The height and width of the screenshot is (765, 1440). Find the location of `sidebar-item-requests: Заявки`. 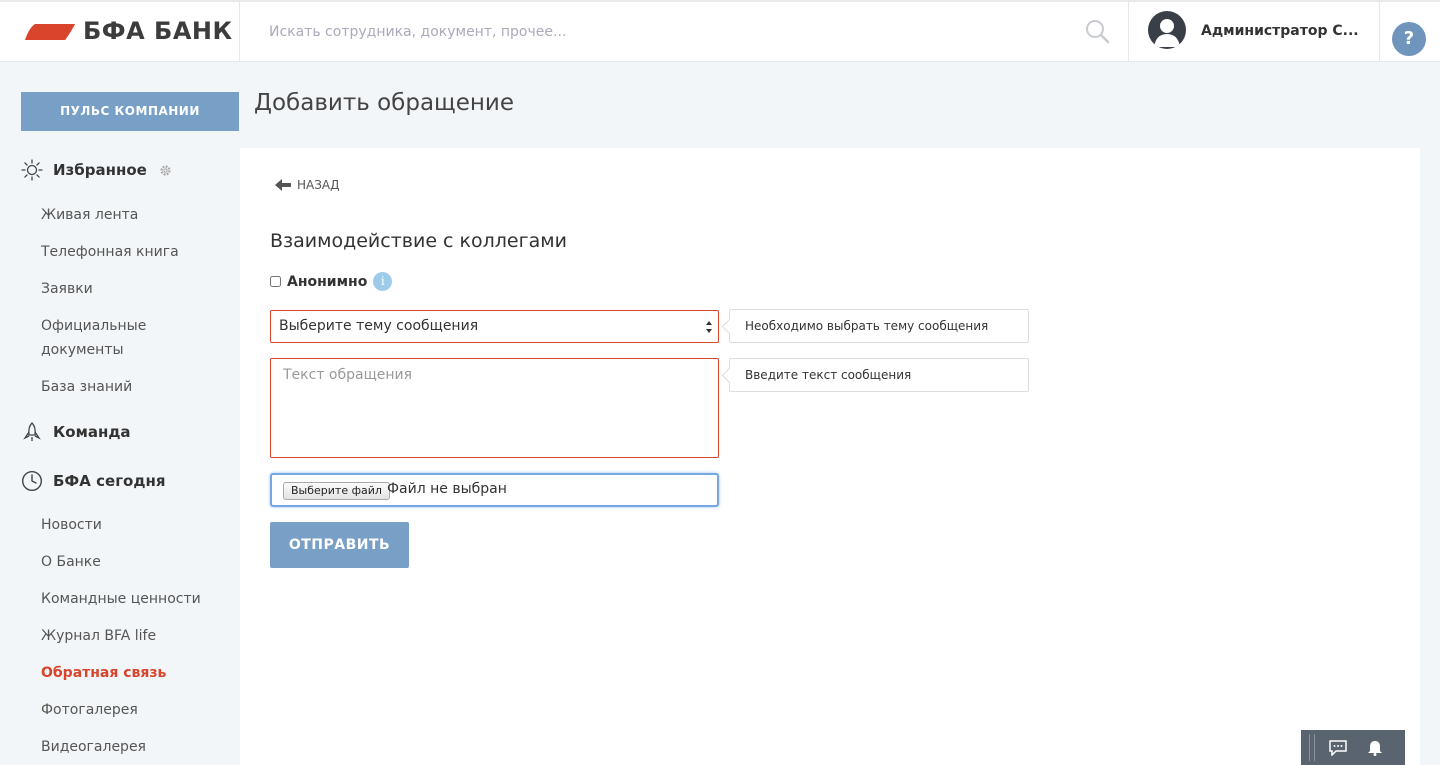

sidebar-item-requests: Заявки is located at coordinates (67, 289).